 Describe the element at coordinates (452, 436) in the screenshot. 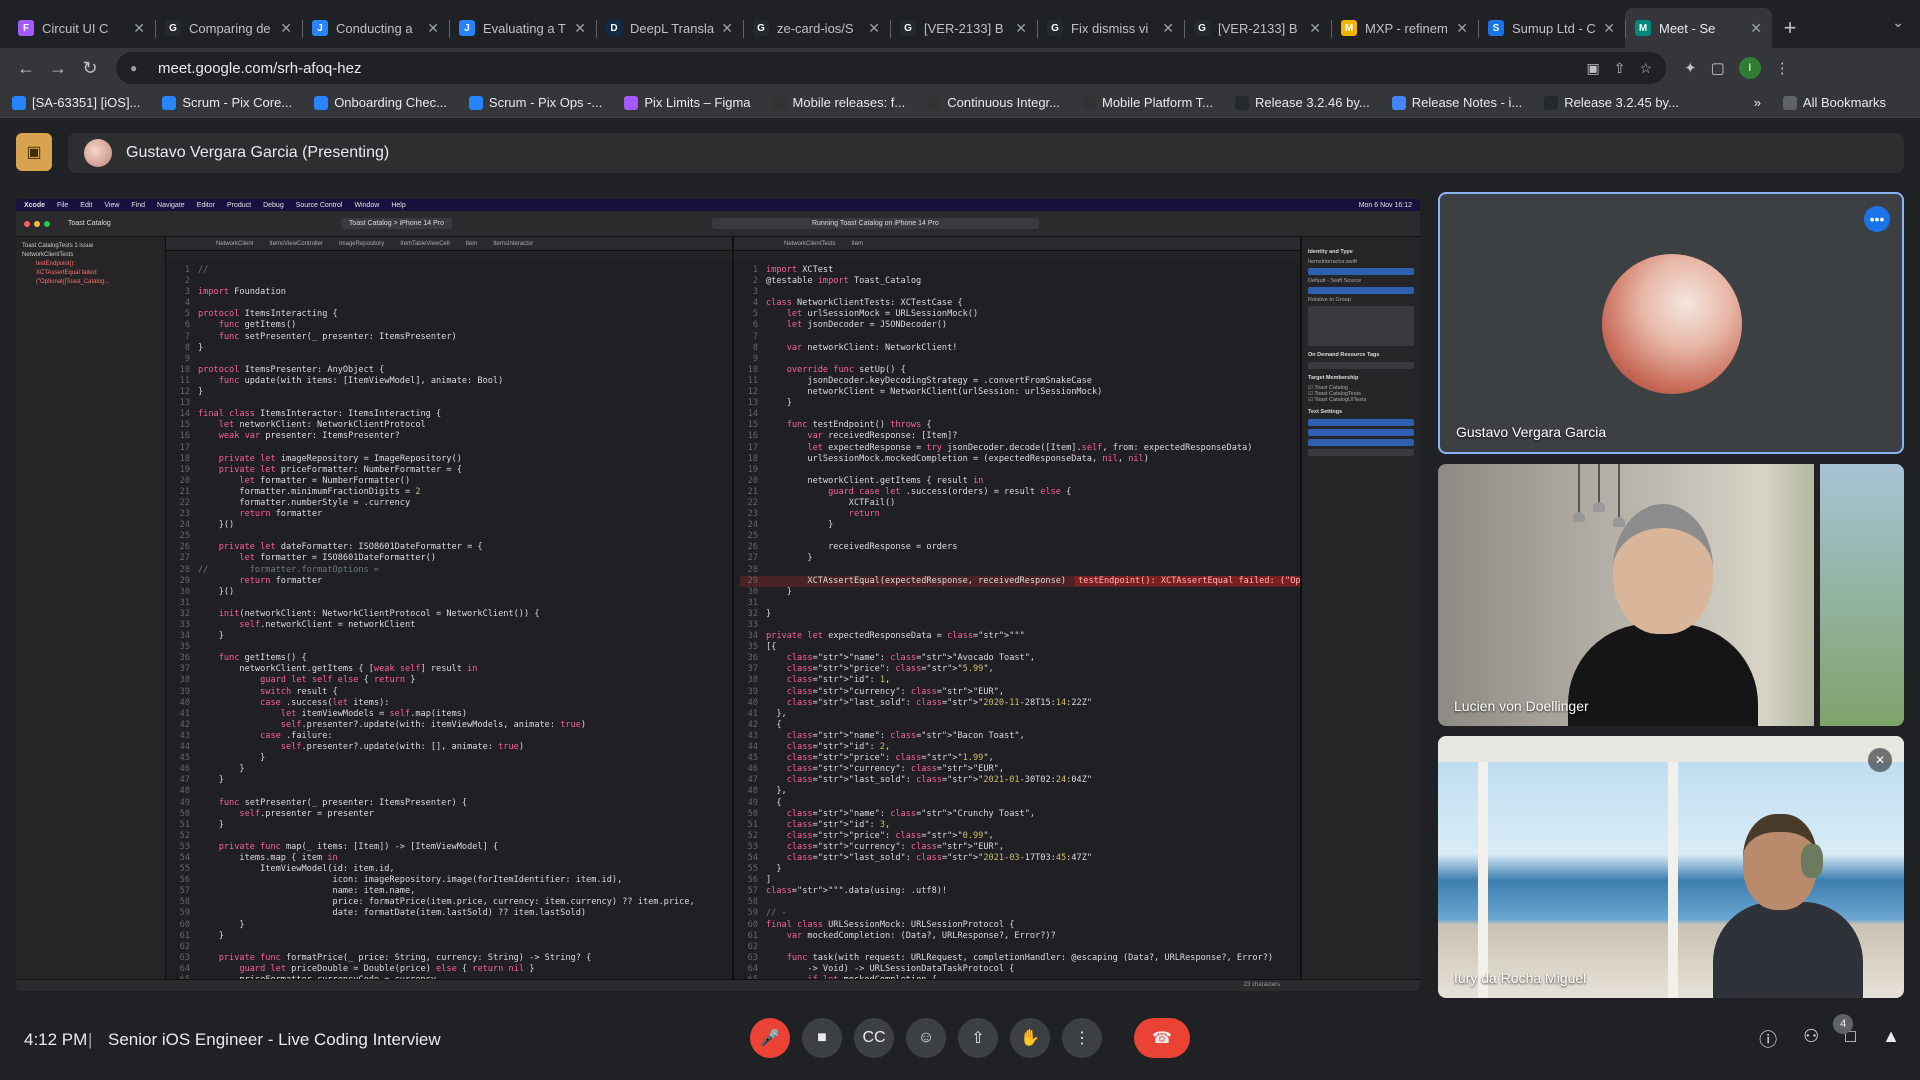

I see `code-line: 16 weak var presenter: ItemsPresenter?` at that location.